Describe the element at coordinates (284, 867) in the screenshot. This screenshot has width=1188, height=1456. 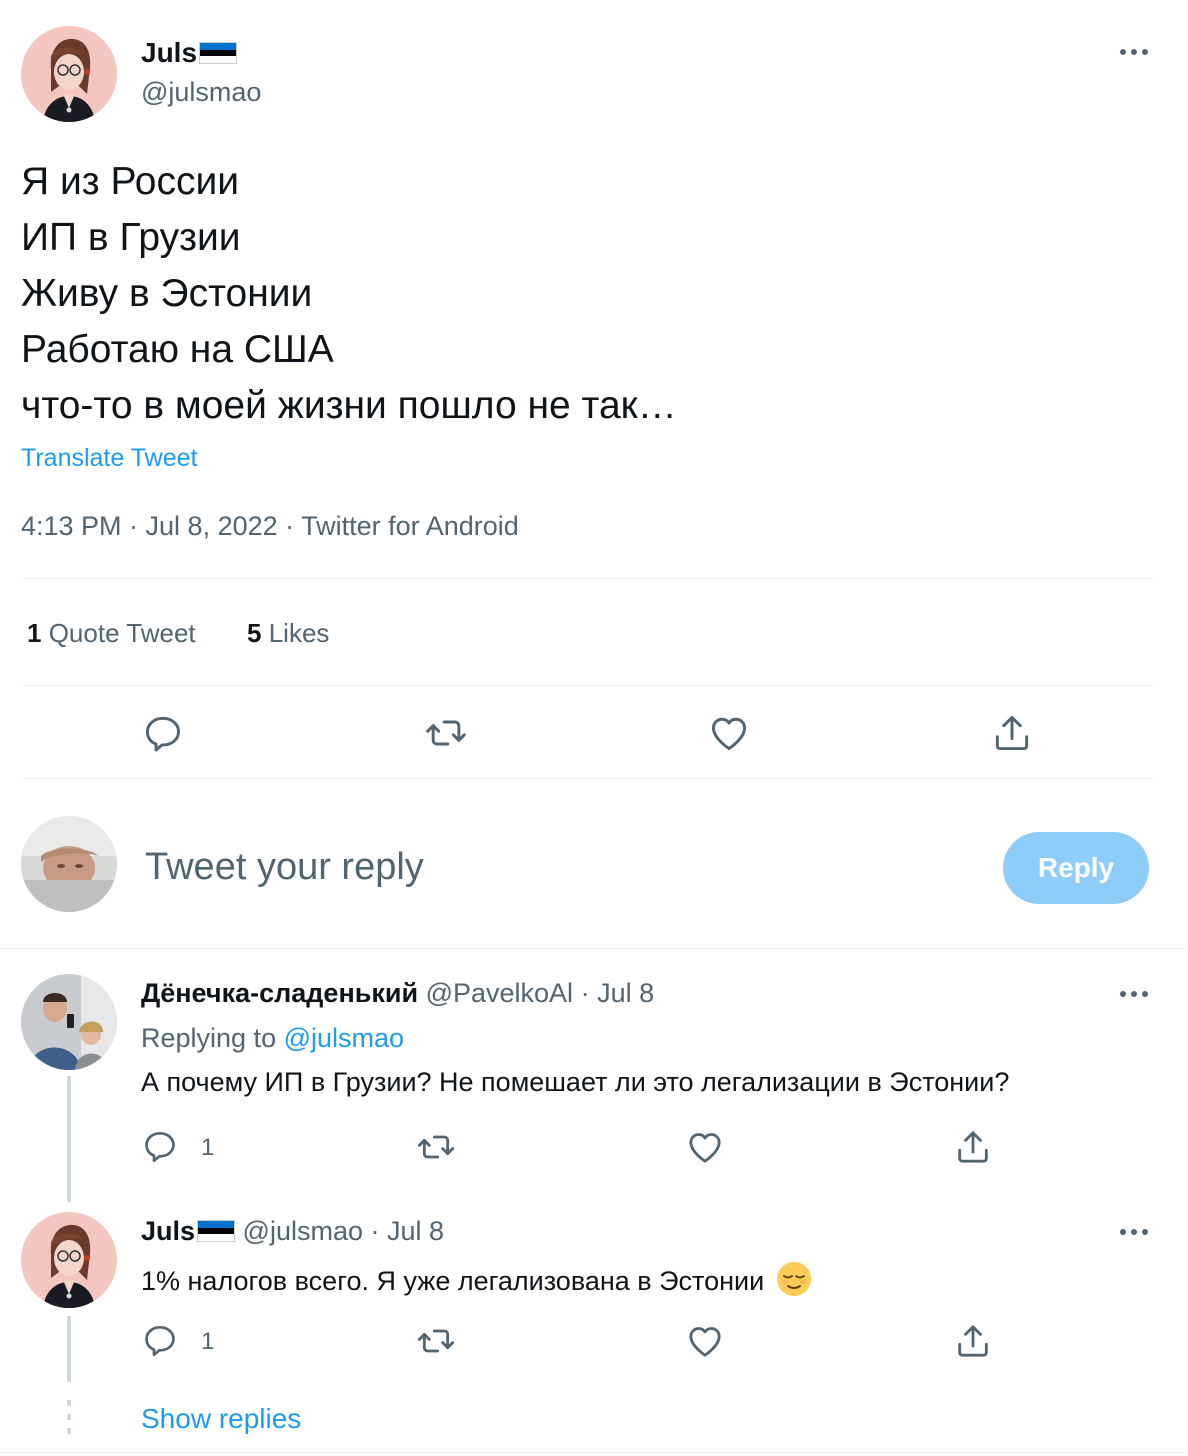
I see `reply-input: Tweet your reply` at that location.